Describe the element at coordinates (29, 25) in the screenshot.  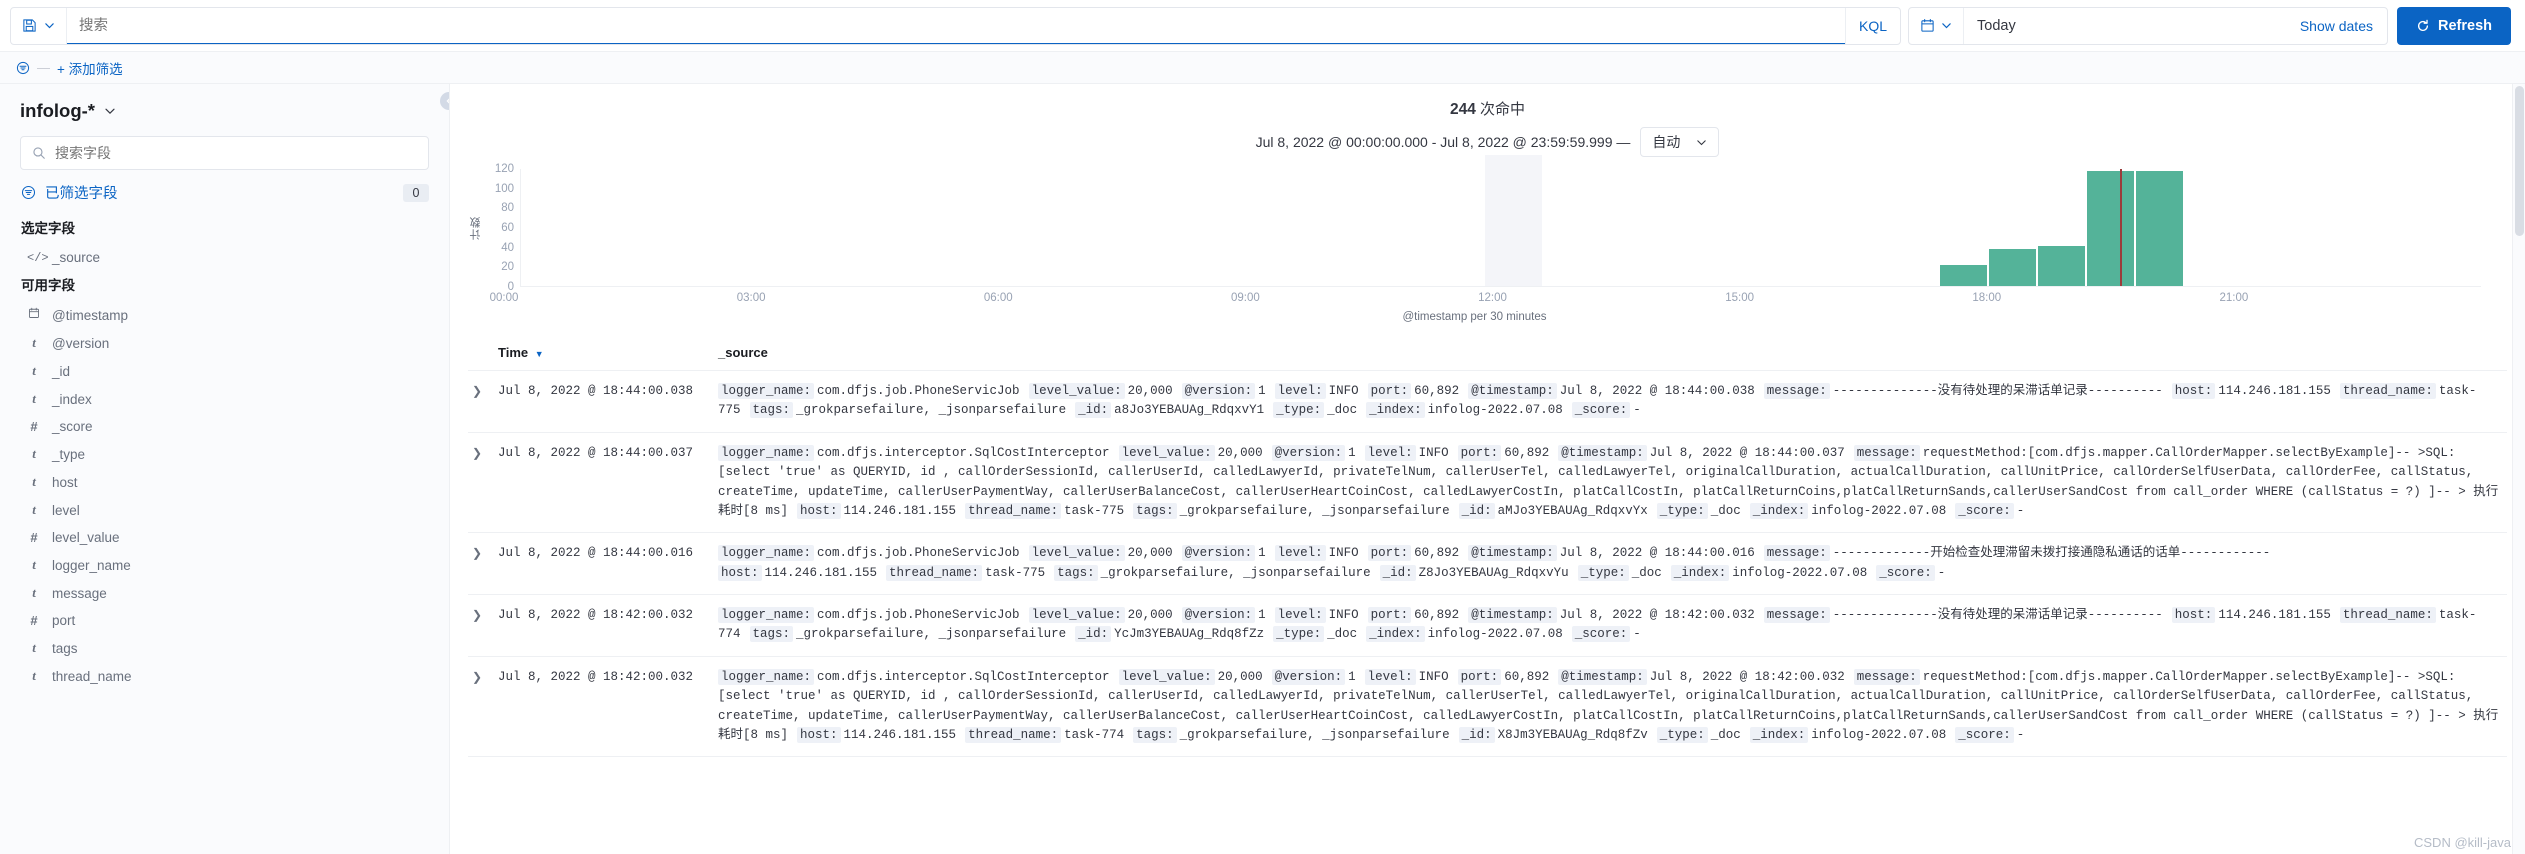
I see `save-icon` at that location.